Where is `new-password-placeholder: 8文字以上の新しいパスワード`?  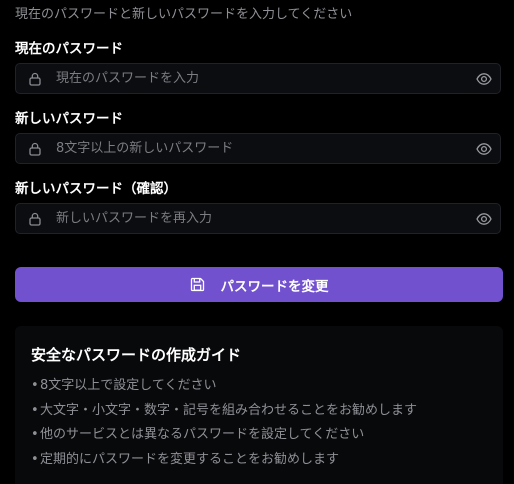 new-password-placeholder: 8文字以上の新しいパスワード is located at coordinates (145, 148).